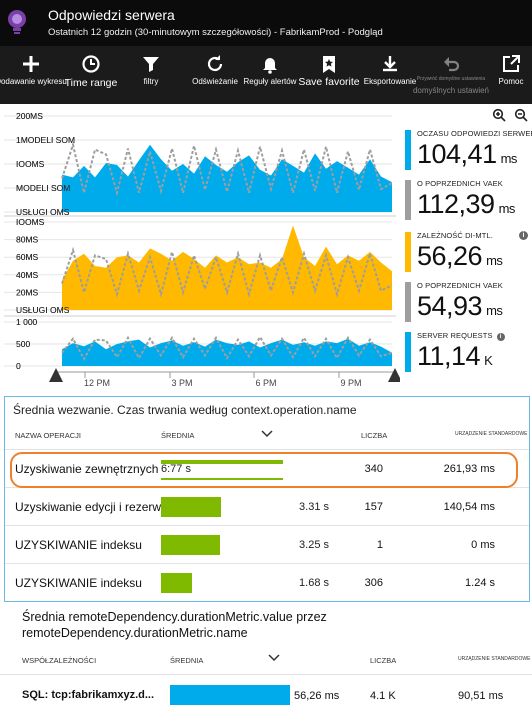 The height and width of the screenshot is (716, 532). What do you see at coordinates (43, 188) in the screenshot?
I see `y-tick-label-overlay: MODELI SOM` at bounding box center [43, 188].